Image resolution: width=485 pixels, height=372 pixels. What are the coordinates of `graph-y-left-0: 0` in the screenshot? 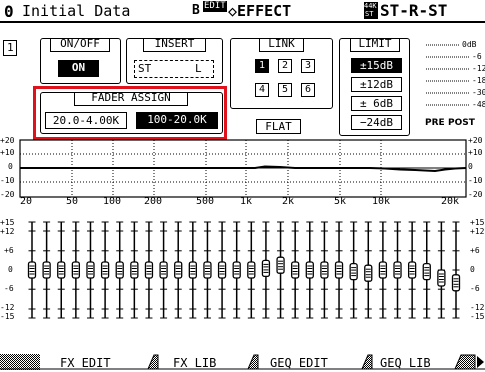 It's located at (10, 166).